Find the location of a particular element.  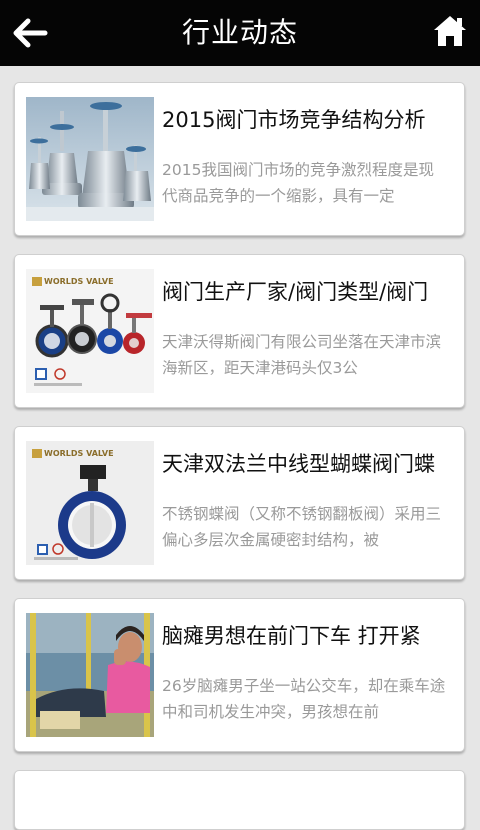

bus-passenger-image is located at coordinates (90, 675).